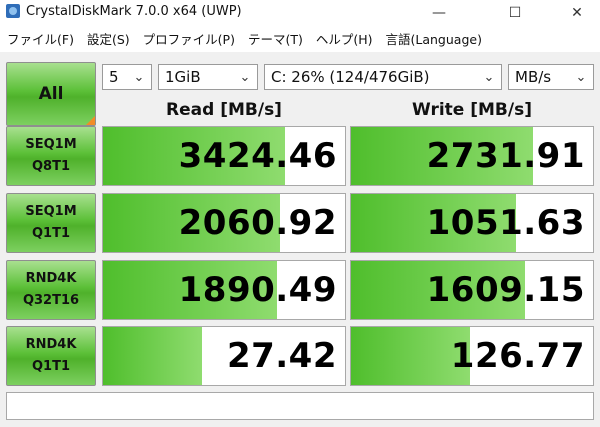 This screenshot has width=600, height=427. Describe the element at coordinates (533, 77) in the screenshot. I see `unit-value: MB/s` at that location.